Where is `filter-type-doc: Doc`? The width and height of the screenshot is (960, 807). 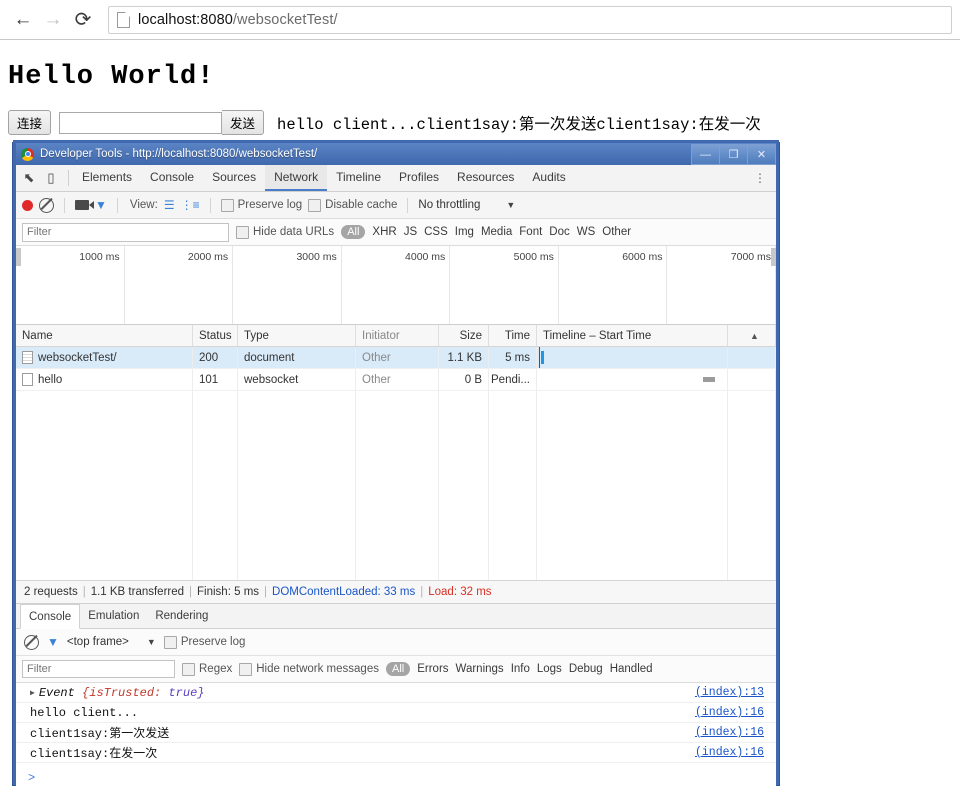
filter-type-doc: Doc is located at coordinates (559, 232).